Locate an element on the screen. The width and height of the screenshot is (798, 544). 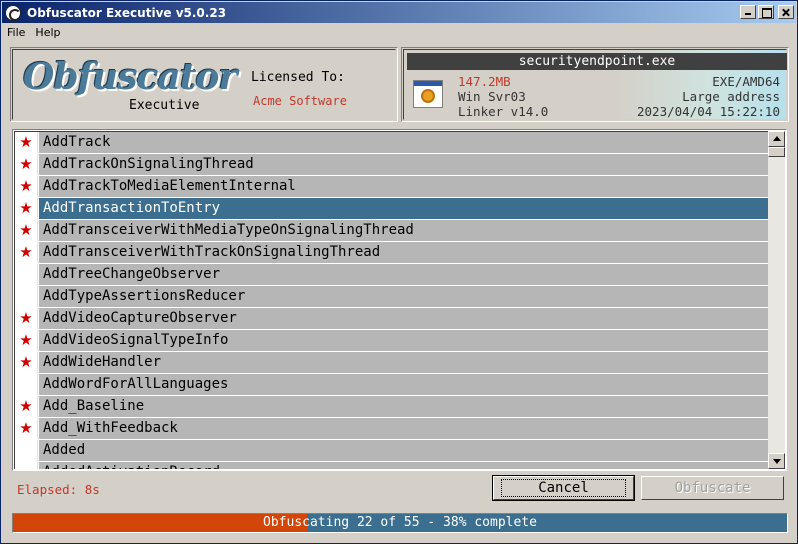
logo-subtitle: Executive is located at coordinates (164, 105).